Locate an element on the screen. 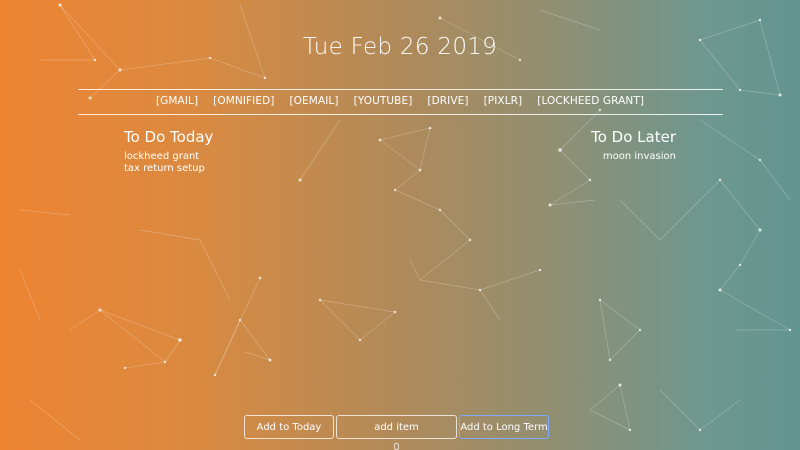 The width and height of the screenshot is (800, 450). text-cursor-icon is located at coordinates (396, 446).